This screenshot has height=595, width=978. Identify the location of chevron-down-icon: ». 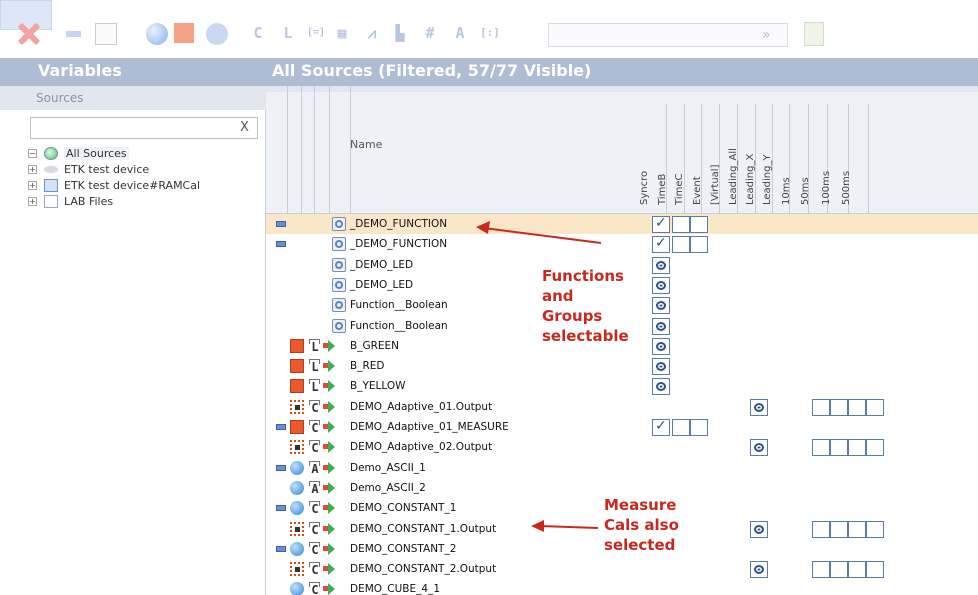
(766, 35).